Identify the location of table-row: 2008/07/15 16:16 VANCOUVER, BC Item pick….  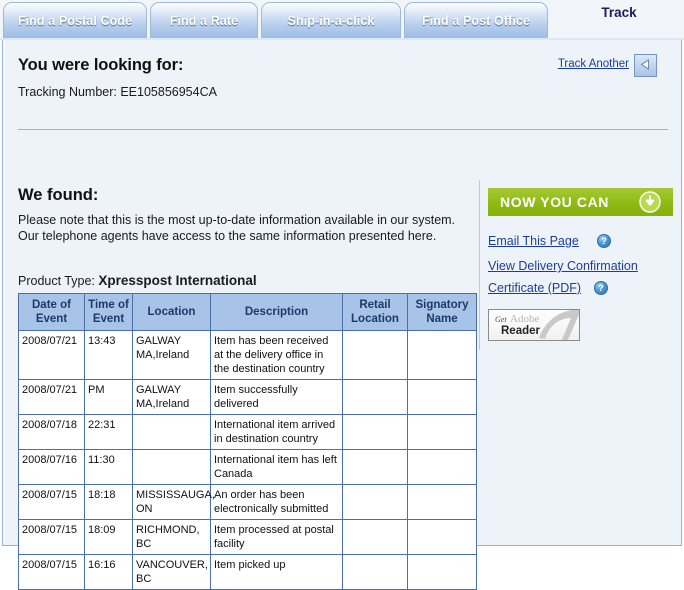
(247, 572).